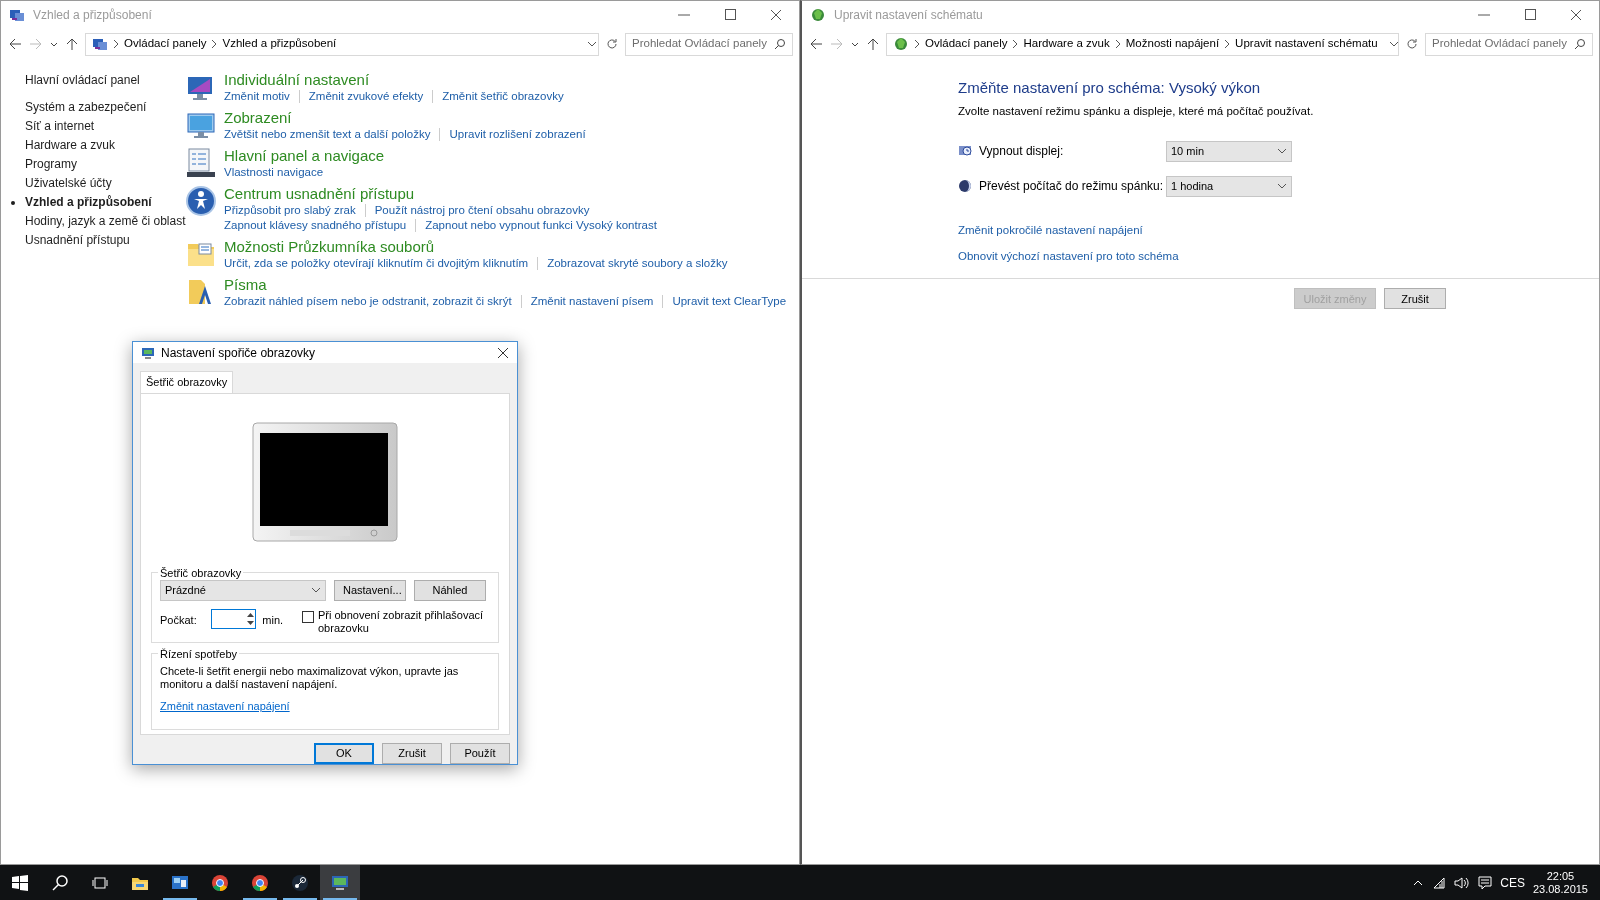 The height and width of the screenshot is (900, 1600). What do you see at coordinates (1229, 186) in the screenshot?
I see `setting-select: 1 hodina` at bounding box center [1229, 186].